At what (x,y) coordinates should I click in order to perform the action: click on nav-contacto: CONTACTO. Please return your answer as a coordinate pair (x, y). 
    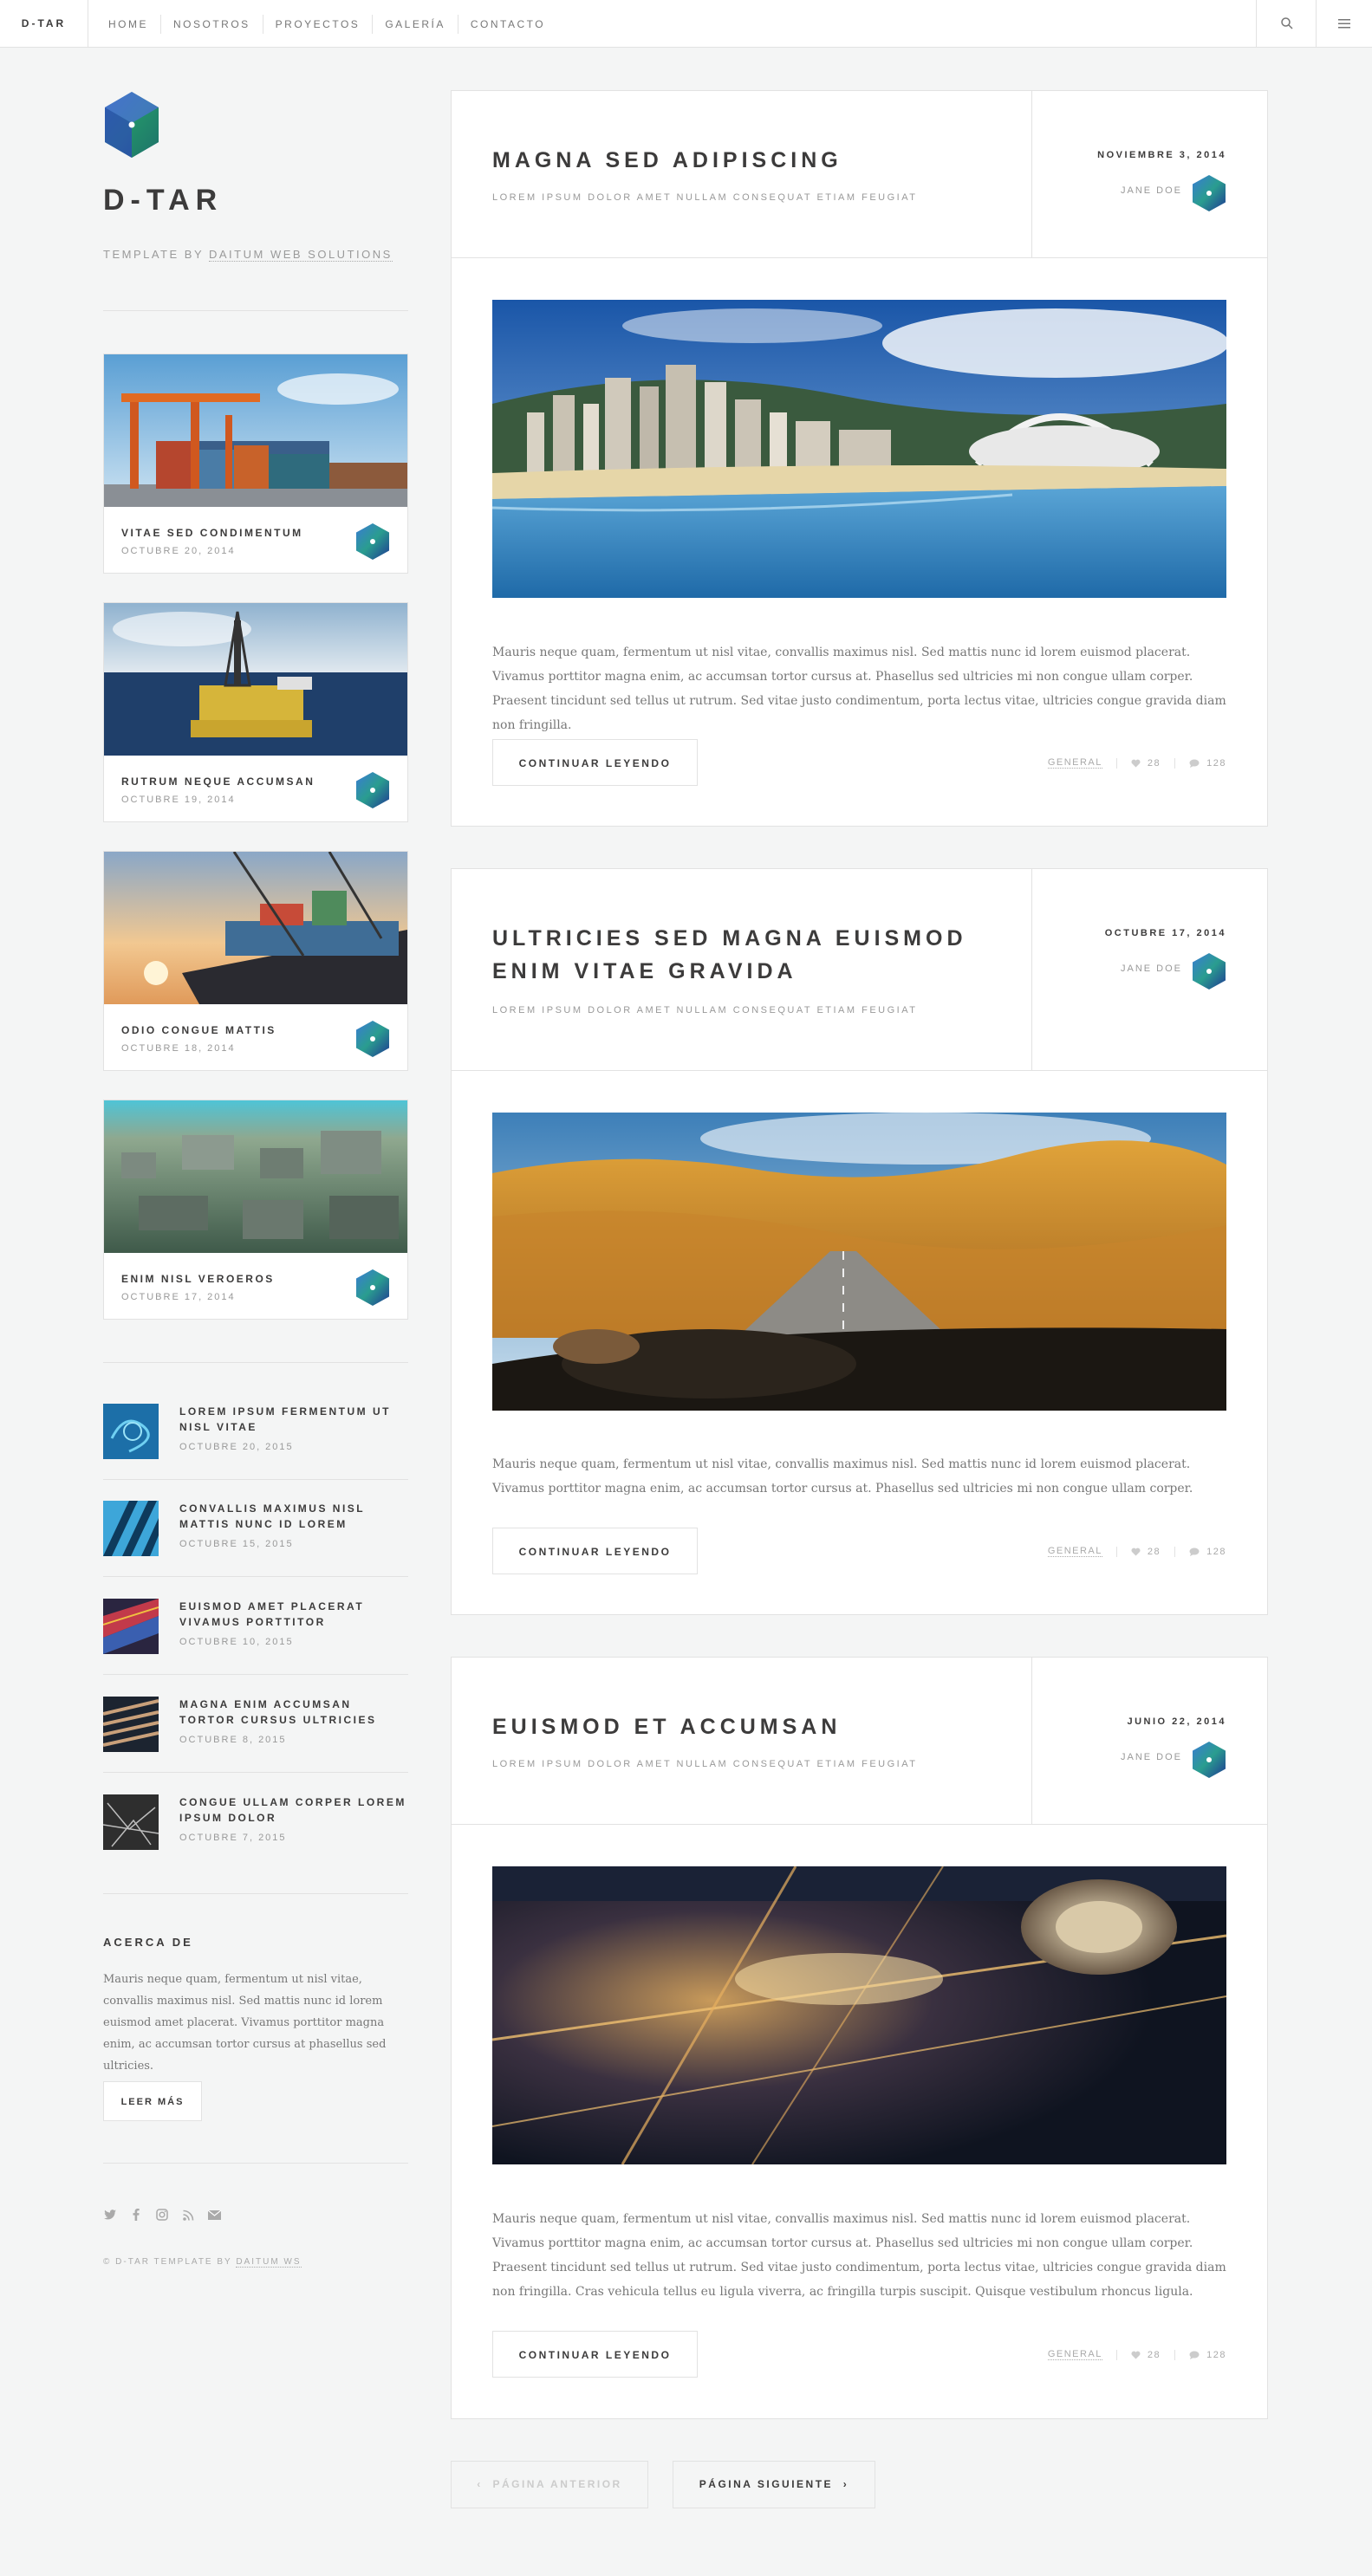
    Looking at the image, I should click on (507, 24).